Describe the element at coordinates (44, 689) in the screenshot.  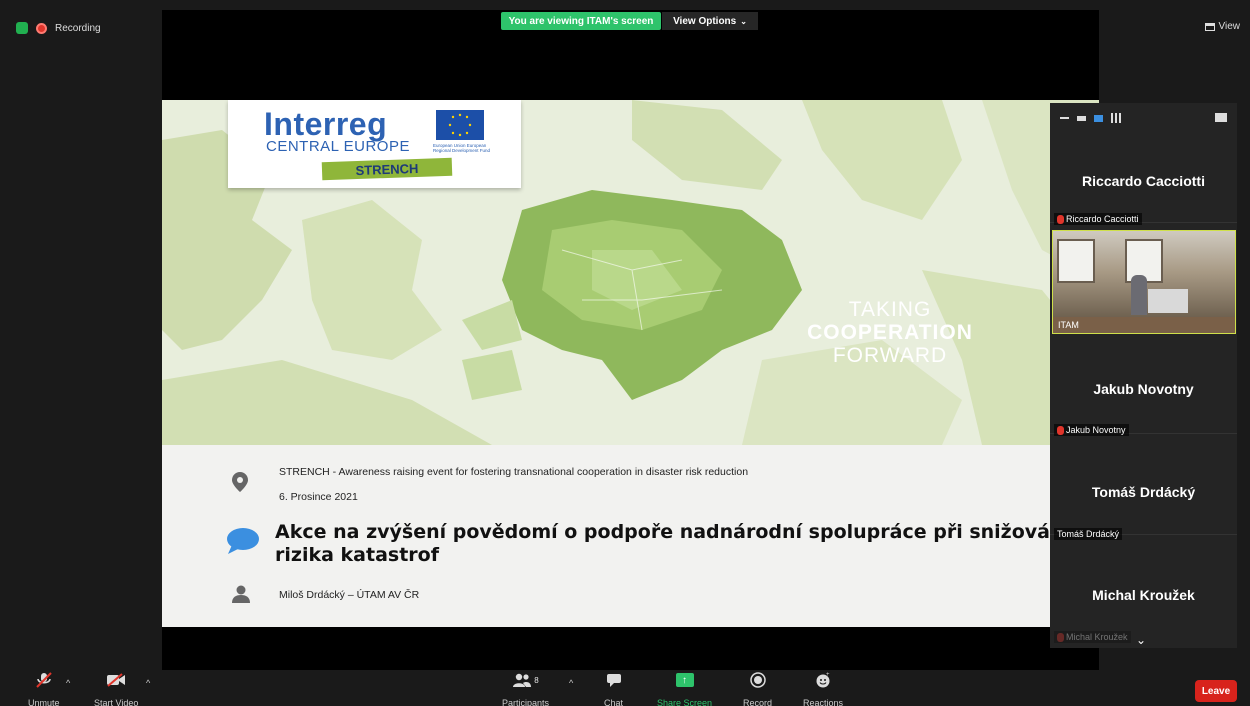
I see `unmute-button: Unmute` at that location.